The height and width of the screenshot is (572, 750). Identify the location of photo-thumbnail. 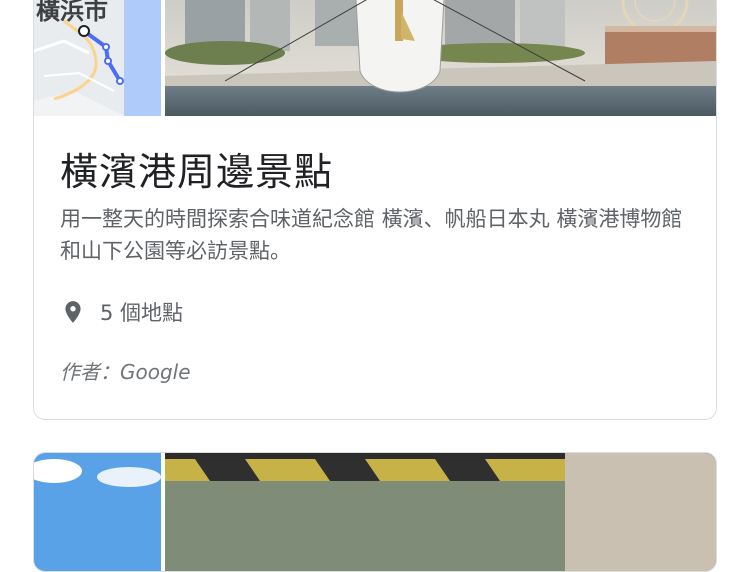
(440, 58).